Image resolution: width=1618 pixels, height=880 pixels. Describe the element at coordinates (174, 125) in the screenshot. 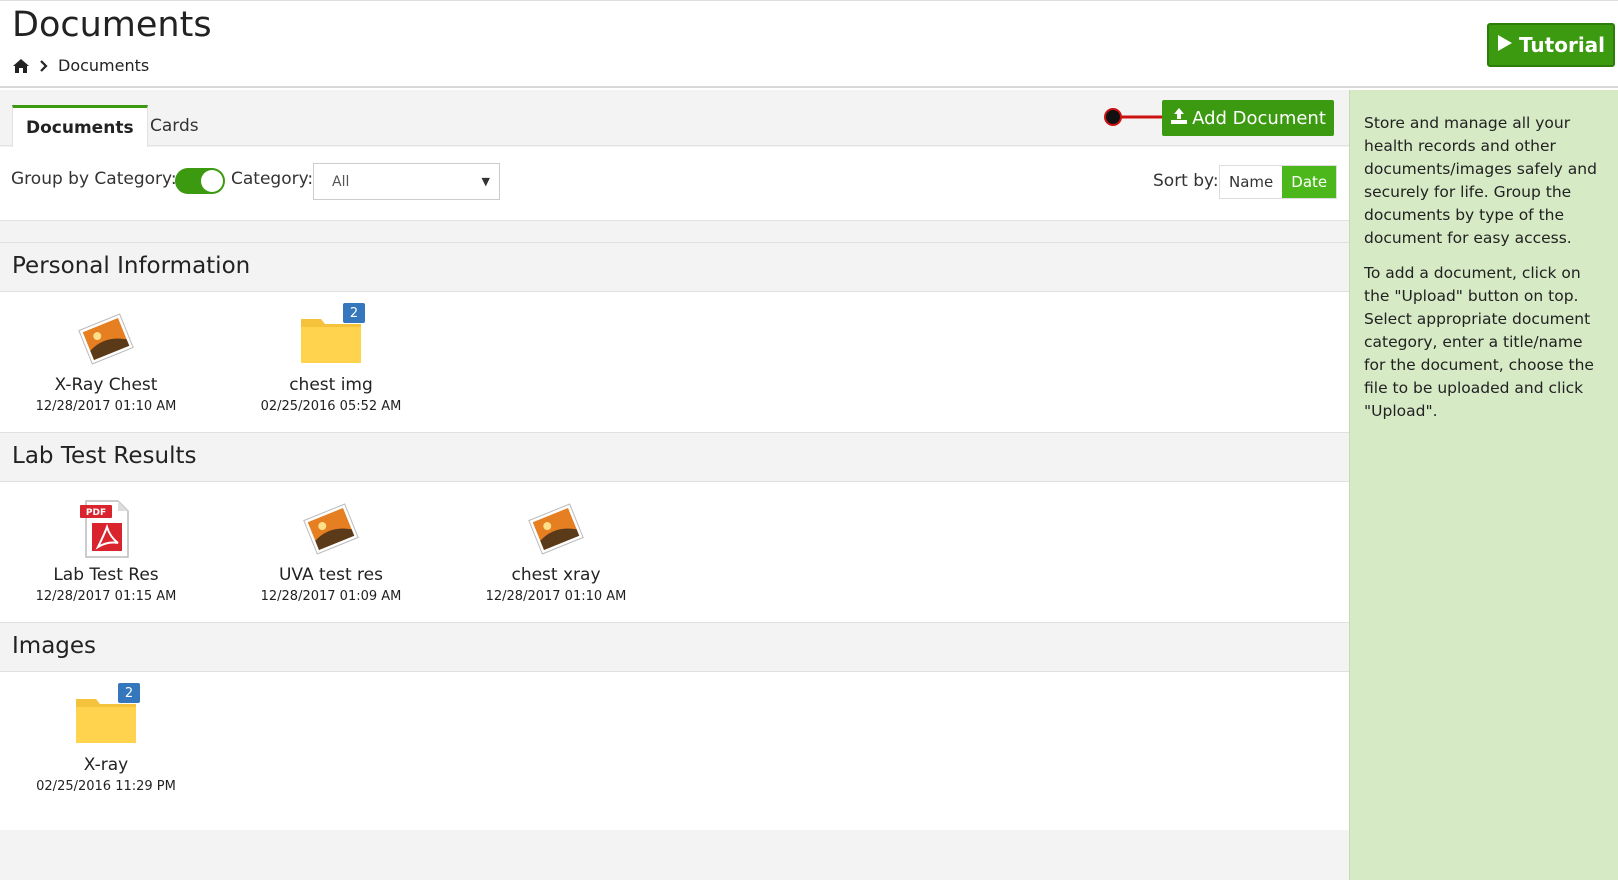

I see `tab-cards: Cards` at that location.